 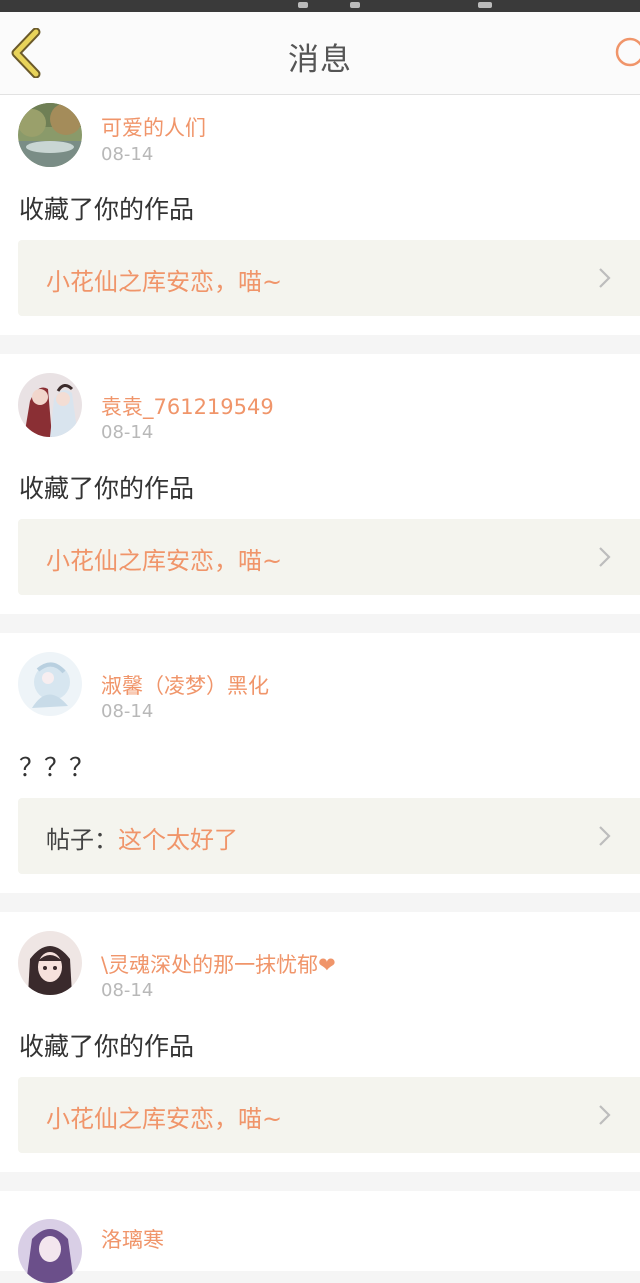 What do you see at coordinates (153, 127) in the screenshot?
I see `username: 可爱的人们` at bounding box center [153, 127].